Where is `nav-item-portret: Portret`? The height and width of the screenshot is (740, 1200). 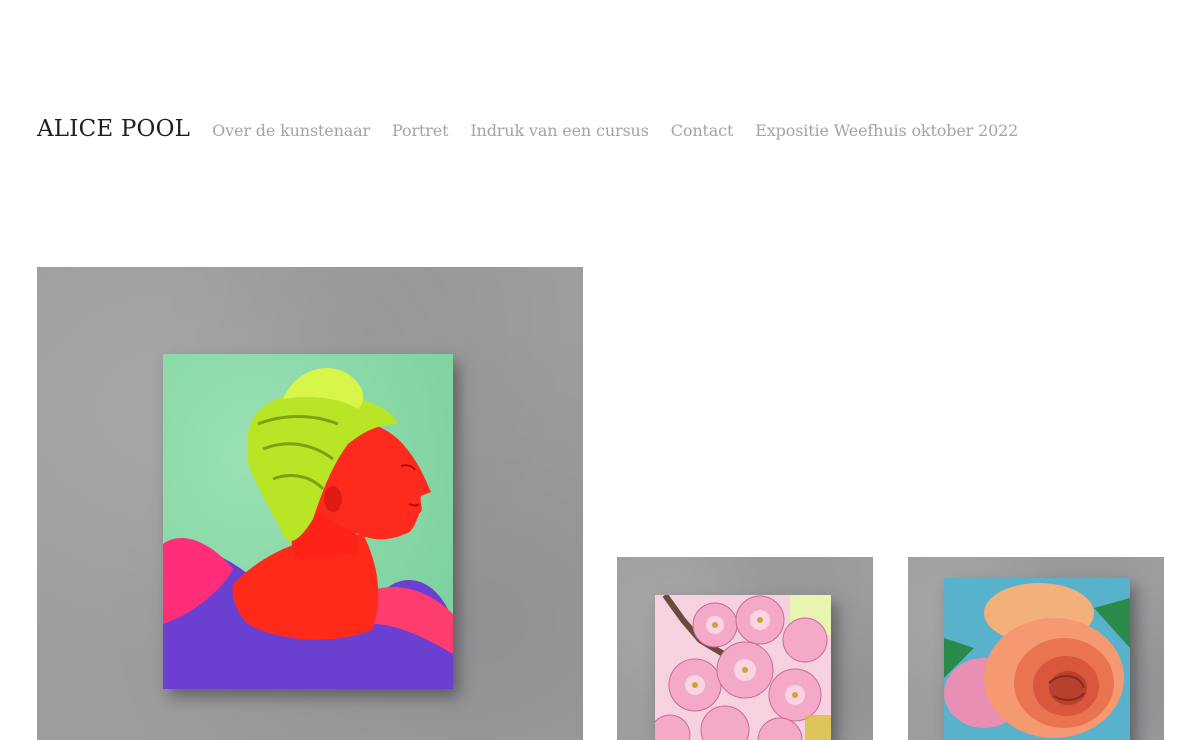
nav-item-portret: Portret is located at coordinates (420, 130).